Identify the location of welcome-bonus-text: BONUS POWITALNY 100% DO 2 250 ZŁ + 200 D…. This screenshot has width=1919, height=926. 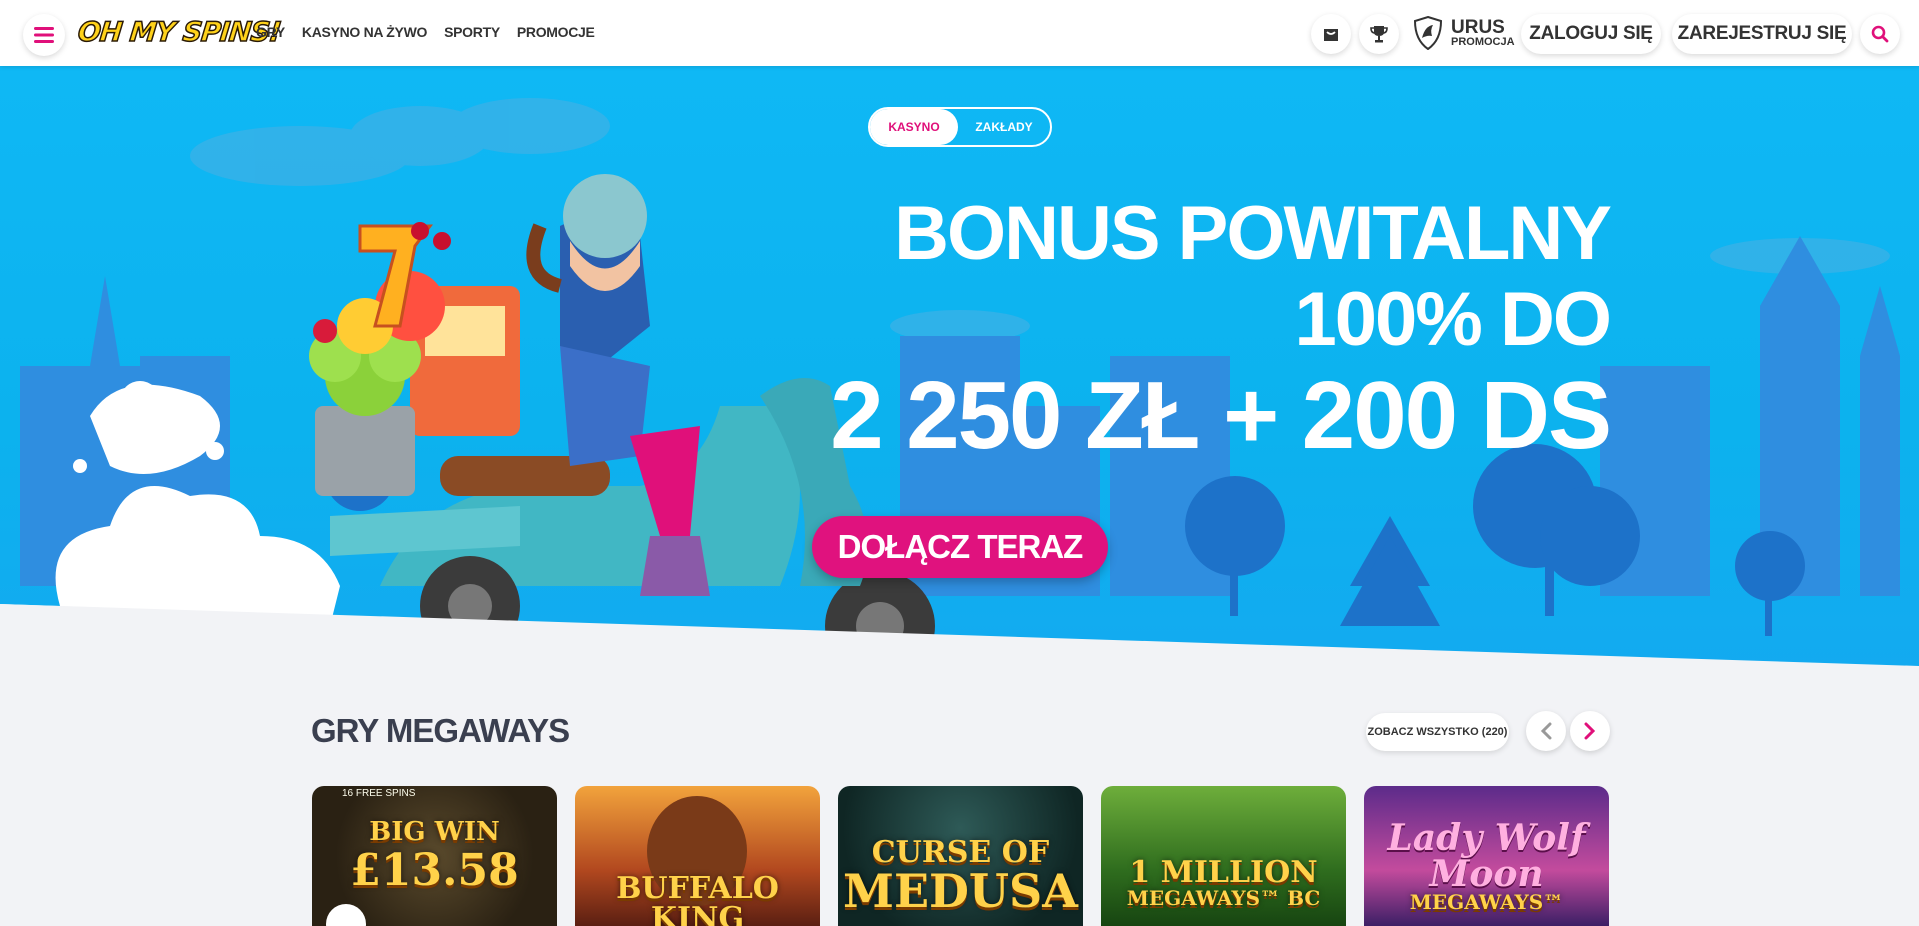
(1221, 330).